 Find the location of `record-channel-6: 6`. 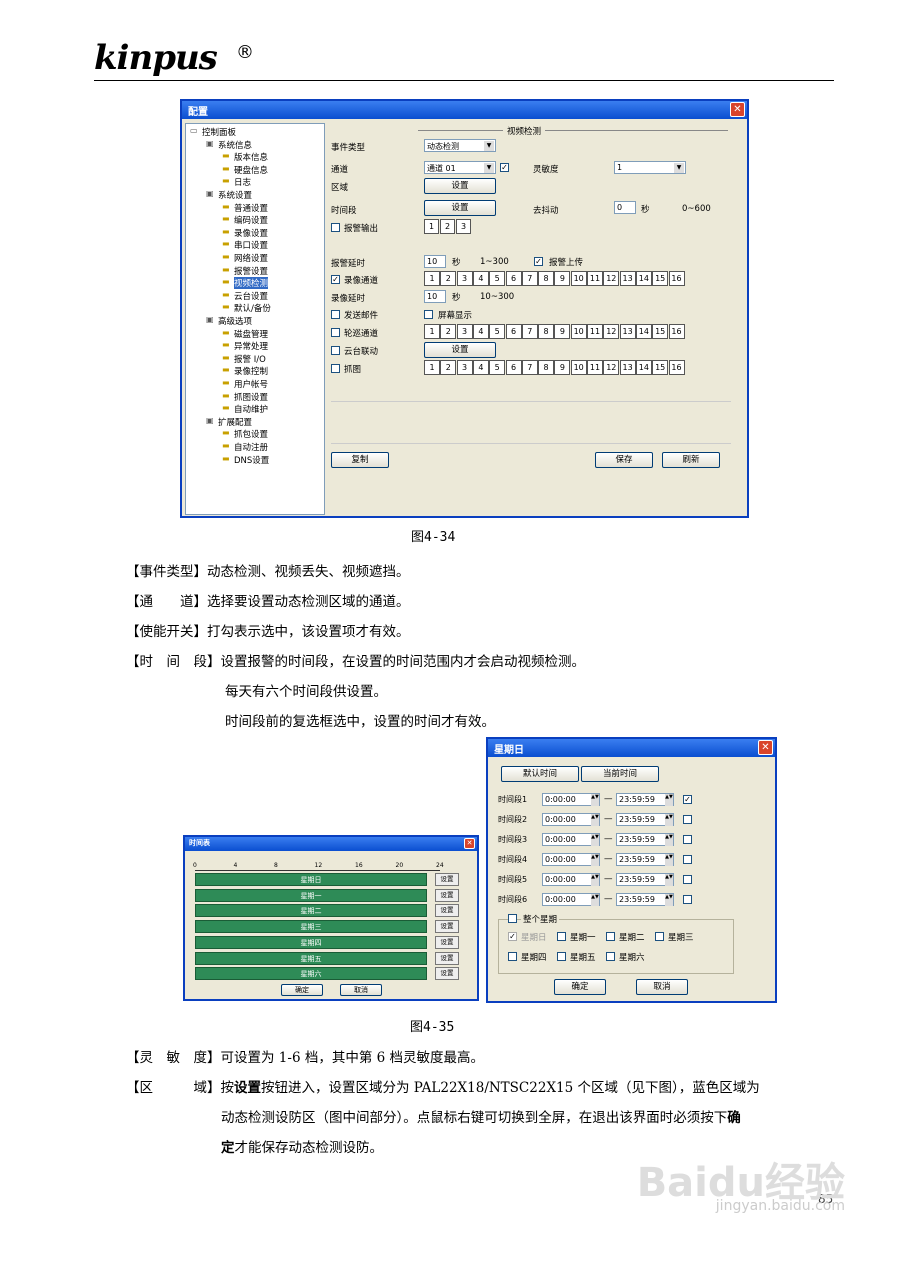

record-channel-6: 6 is located at coordinates (513, 278).